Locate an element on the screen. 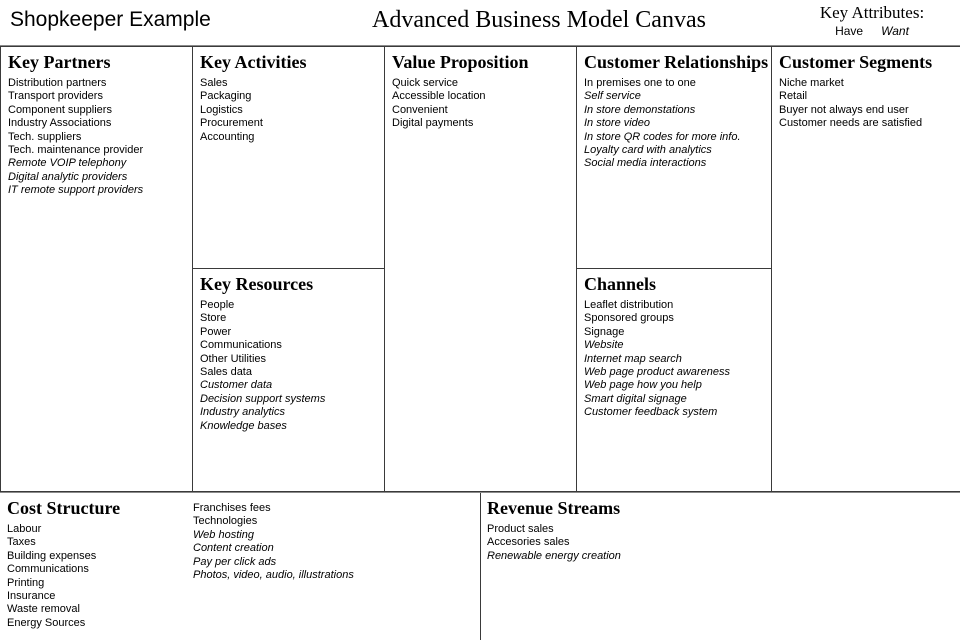 This screenshot has height=640, width=960. canvas-item: Labour is located at coordinates (24, 529).